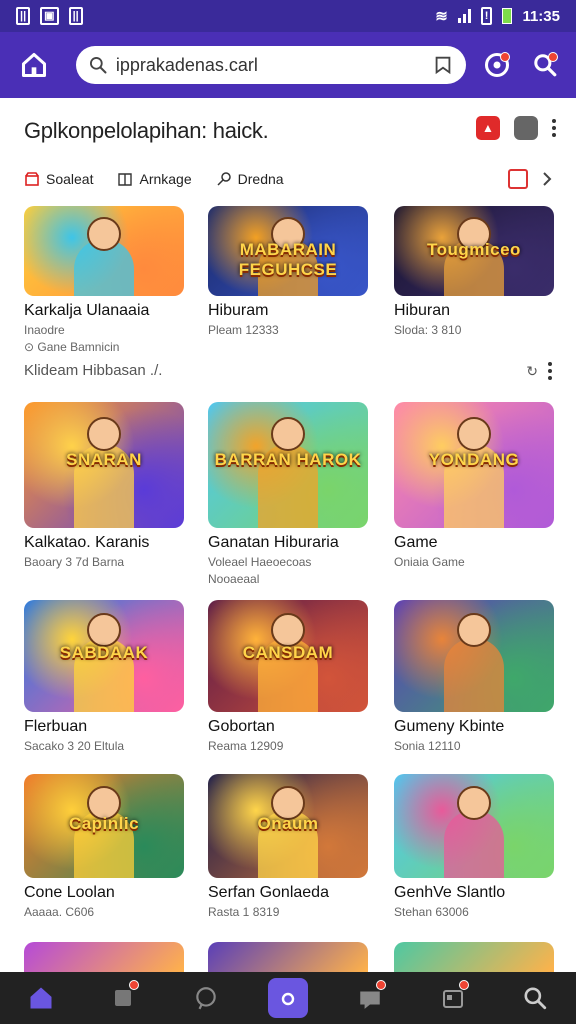 The height and width of the screenshot is (1024, 576). Describe the element at coordinates (224, 179) in the screenshot. I see `pin-icon` at that location.